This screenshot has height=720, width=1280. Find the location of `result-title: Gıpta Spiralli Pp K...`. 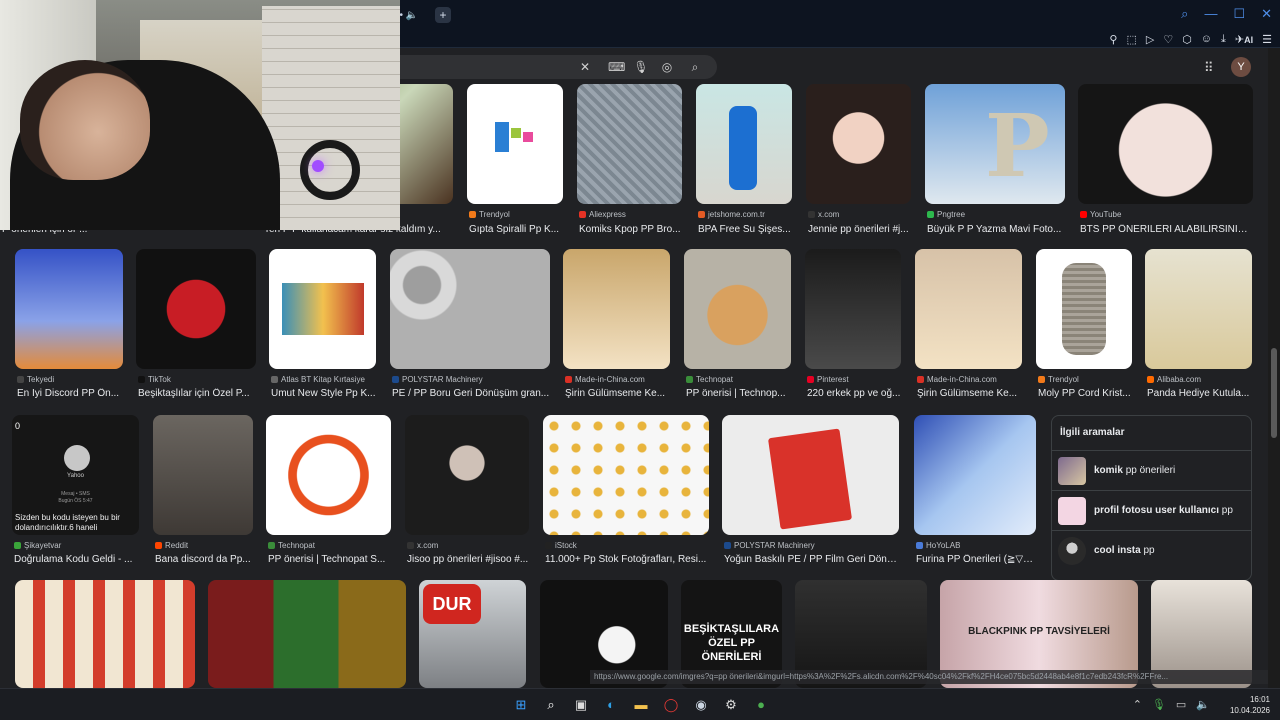

result-title: Gıpta Spiralli Pp K... is located at coordinates (516, 229).